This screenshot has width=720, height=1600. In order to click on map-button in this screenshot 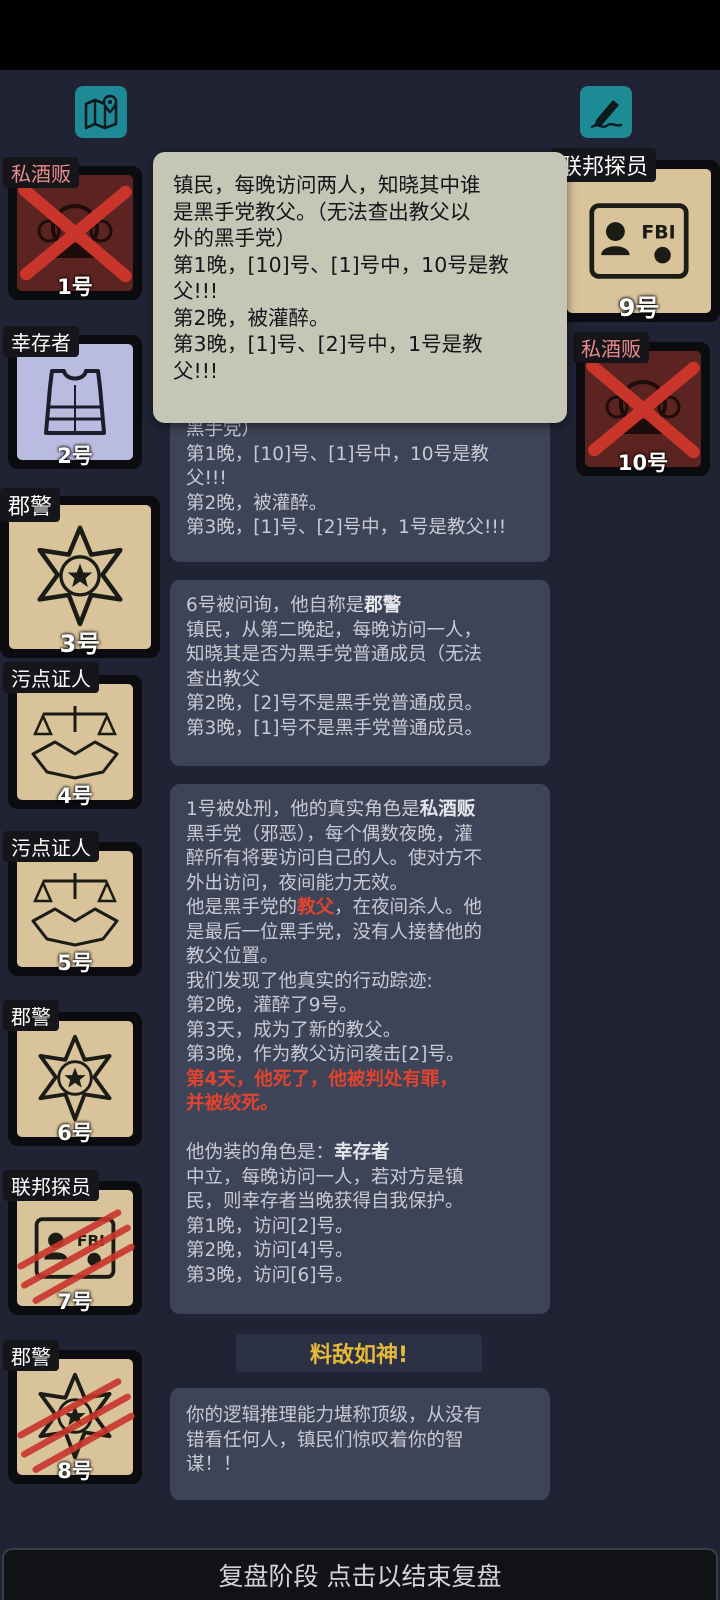, I will do `click(101, 112)`.